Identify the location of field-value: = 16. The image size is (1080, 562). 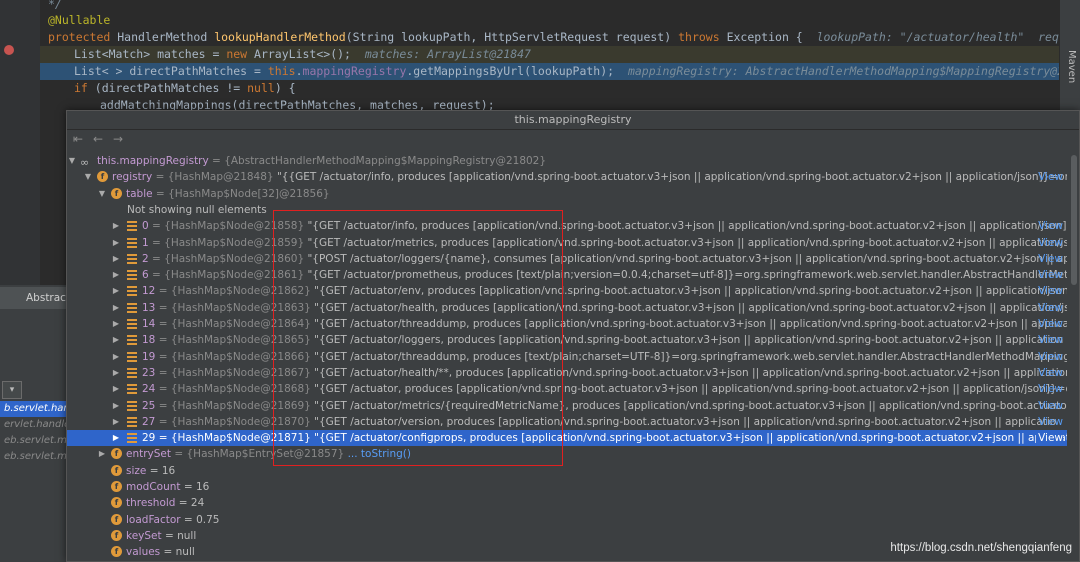
(195, 487).